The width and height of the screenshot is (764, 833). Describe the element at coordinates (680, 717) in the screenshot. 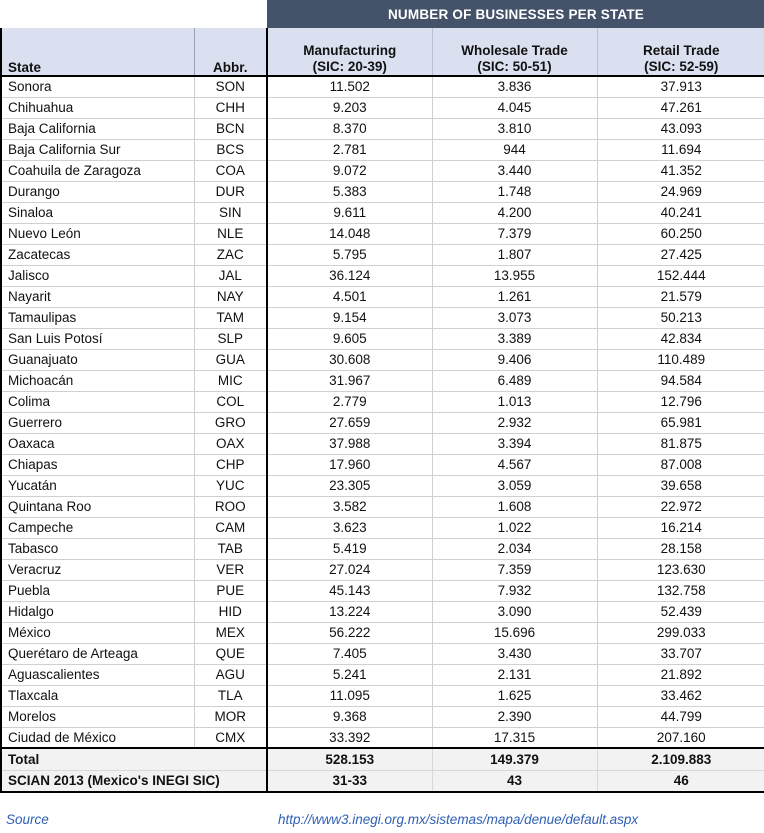

I see `cell-retail: 44.799` at that location.